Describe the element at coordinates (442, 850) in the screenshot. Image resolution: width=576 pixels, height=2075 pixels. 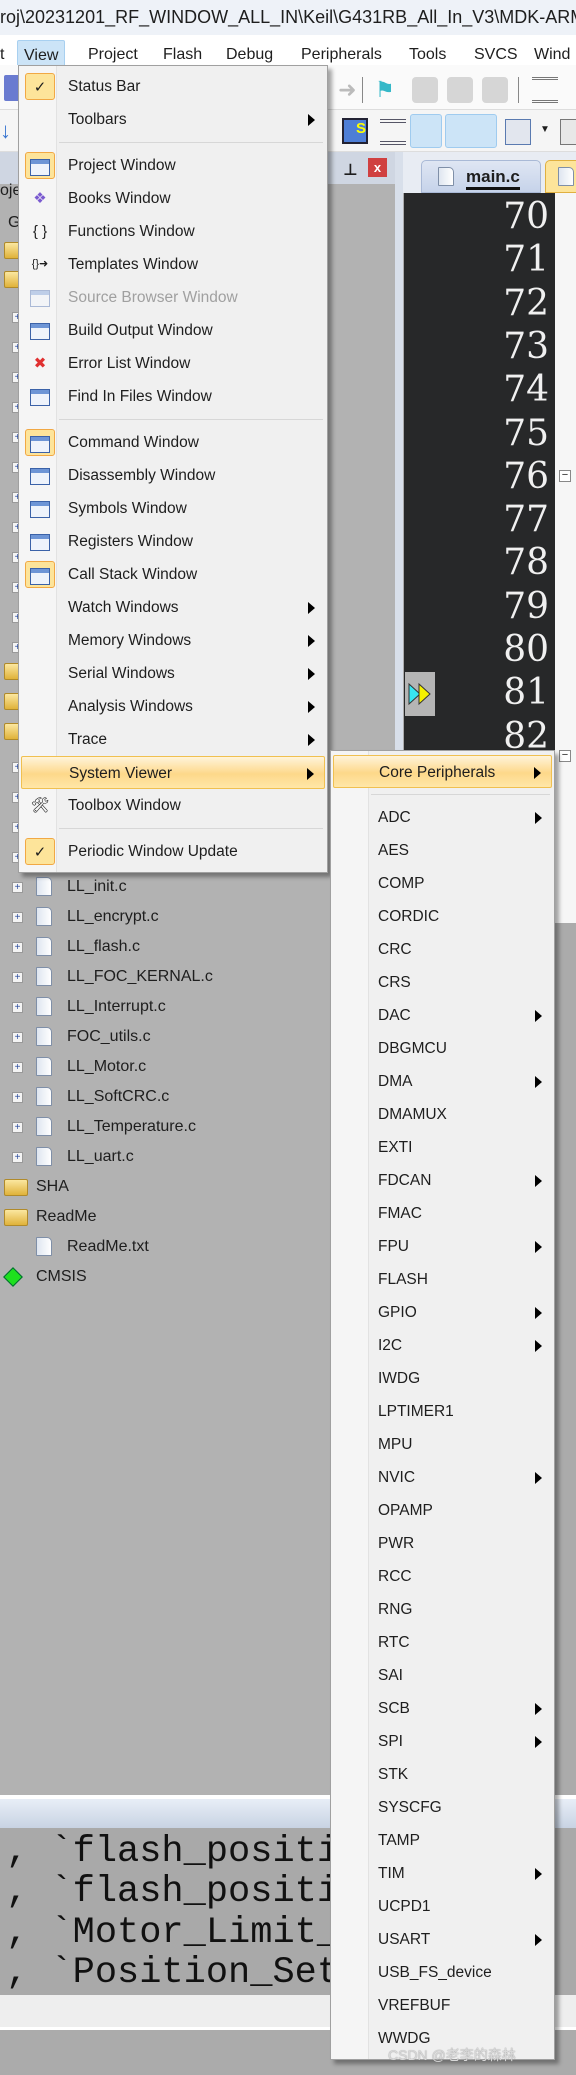
I see `menu-item-aes: AES` at that location.